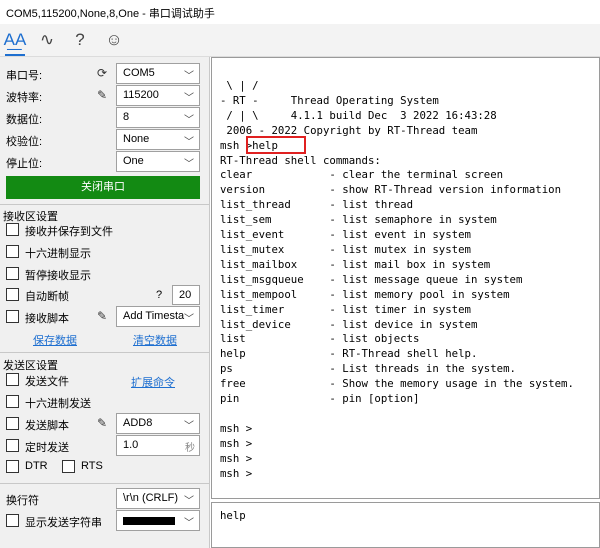 This screenshot has width=600, height=548. Describe the element at coordinates (158, 117) in the screenshot. I see `databits-select: 8 ﹀` at that location.